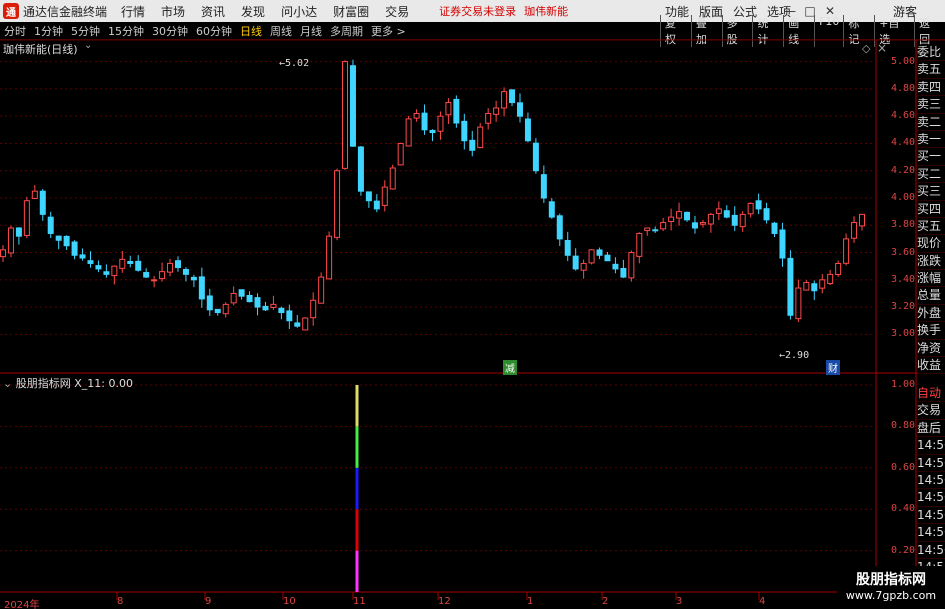  I want to click on date-label: 3, so click(679, 601).